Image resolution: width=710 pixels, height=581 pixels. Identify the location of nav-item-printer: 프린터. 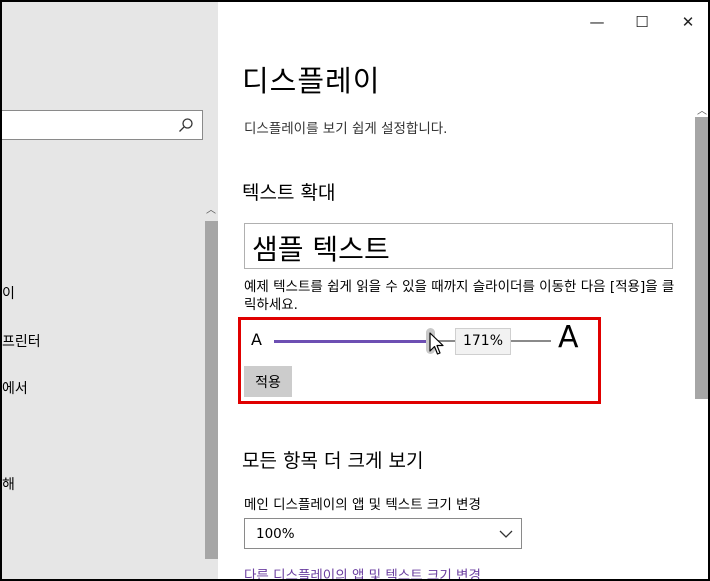
(21, 341).